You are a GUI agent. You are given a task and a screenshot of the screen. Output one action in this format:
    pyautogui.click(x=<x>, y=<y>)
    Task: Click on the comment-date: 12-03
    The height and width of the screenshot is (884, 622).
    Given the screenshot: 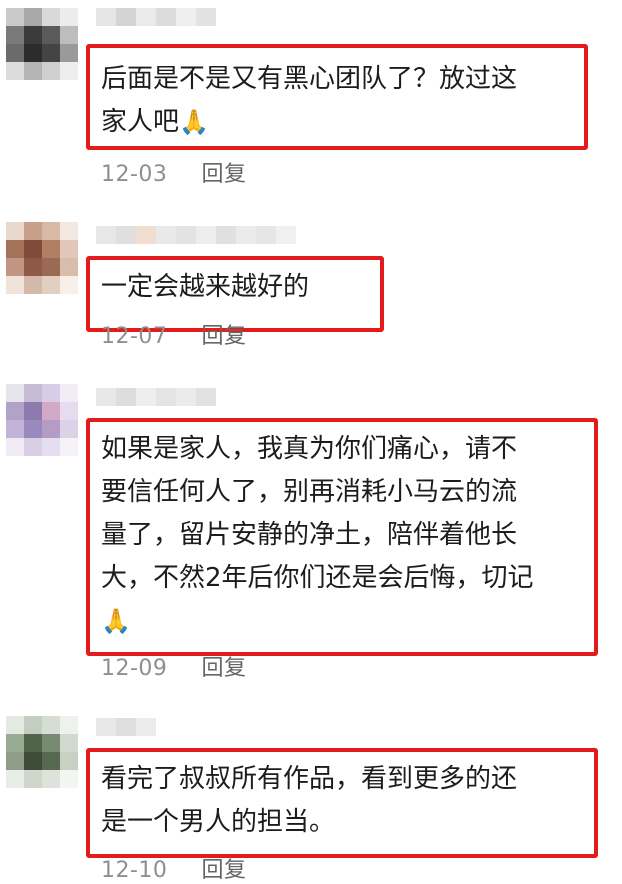 What is the action you would take?
    pyautogui.click(x=134, y=174)
    